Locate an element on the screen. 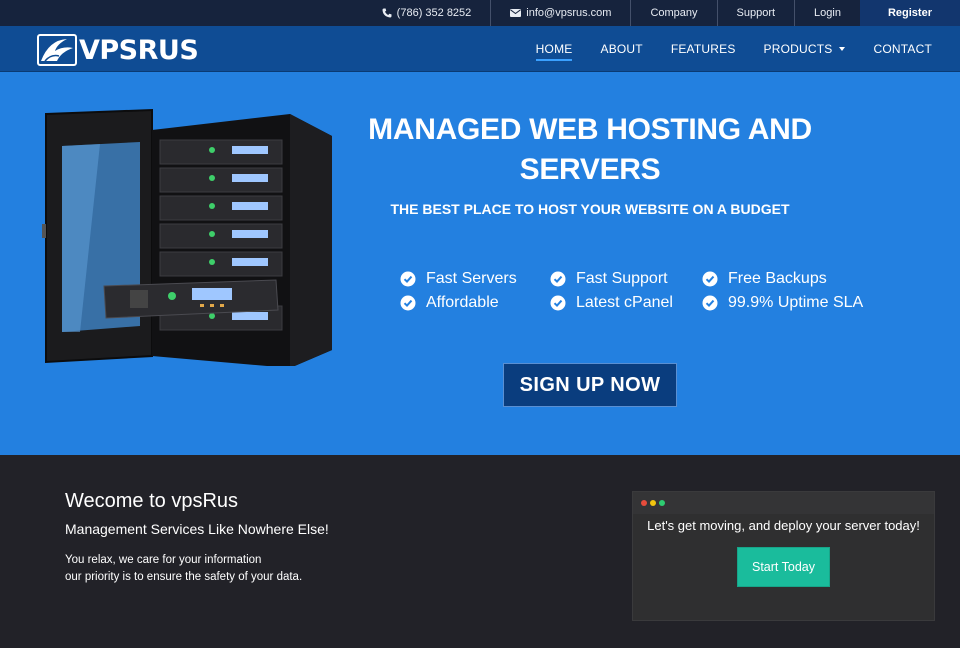  email-contact: info@vpsrus.com is located at coordinates (560, 13).